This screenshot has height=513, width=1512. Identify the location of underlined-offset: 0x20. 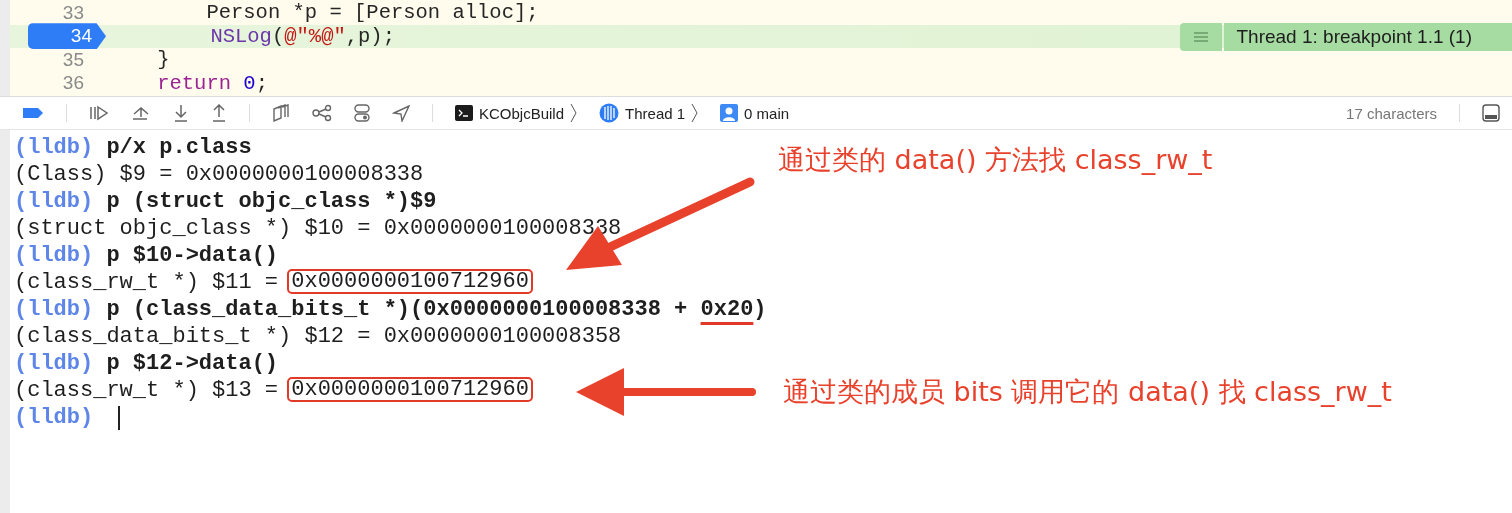
(727, 309).